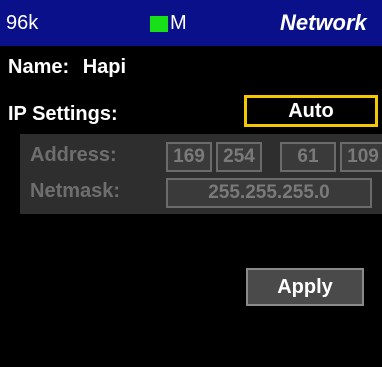 This screenshot has width=382, height=367. Describe the element at coordinates (308, 157) in the screenshot. I see `address-octet-3: 61` at that location.